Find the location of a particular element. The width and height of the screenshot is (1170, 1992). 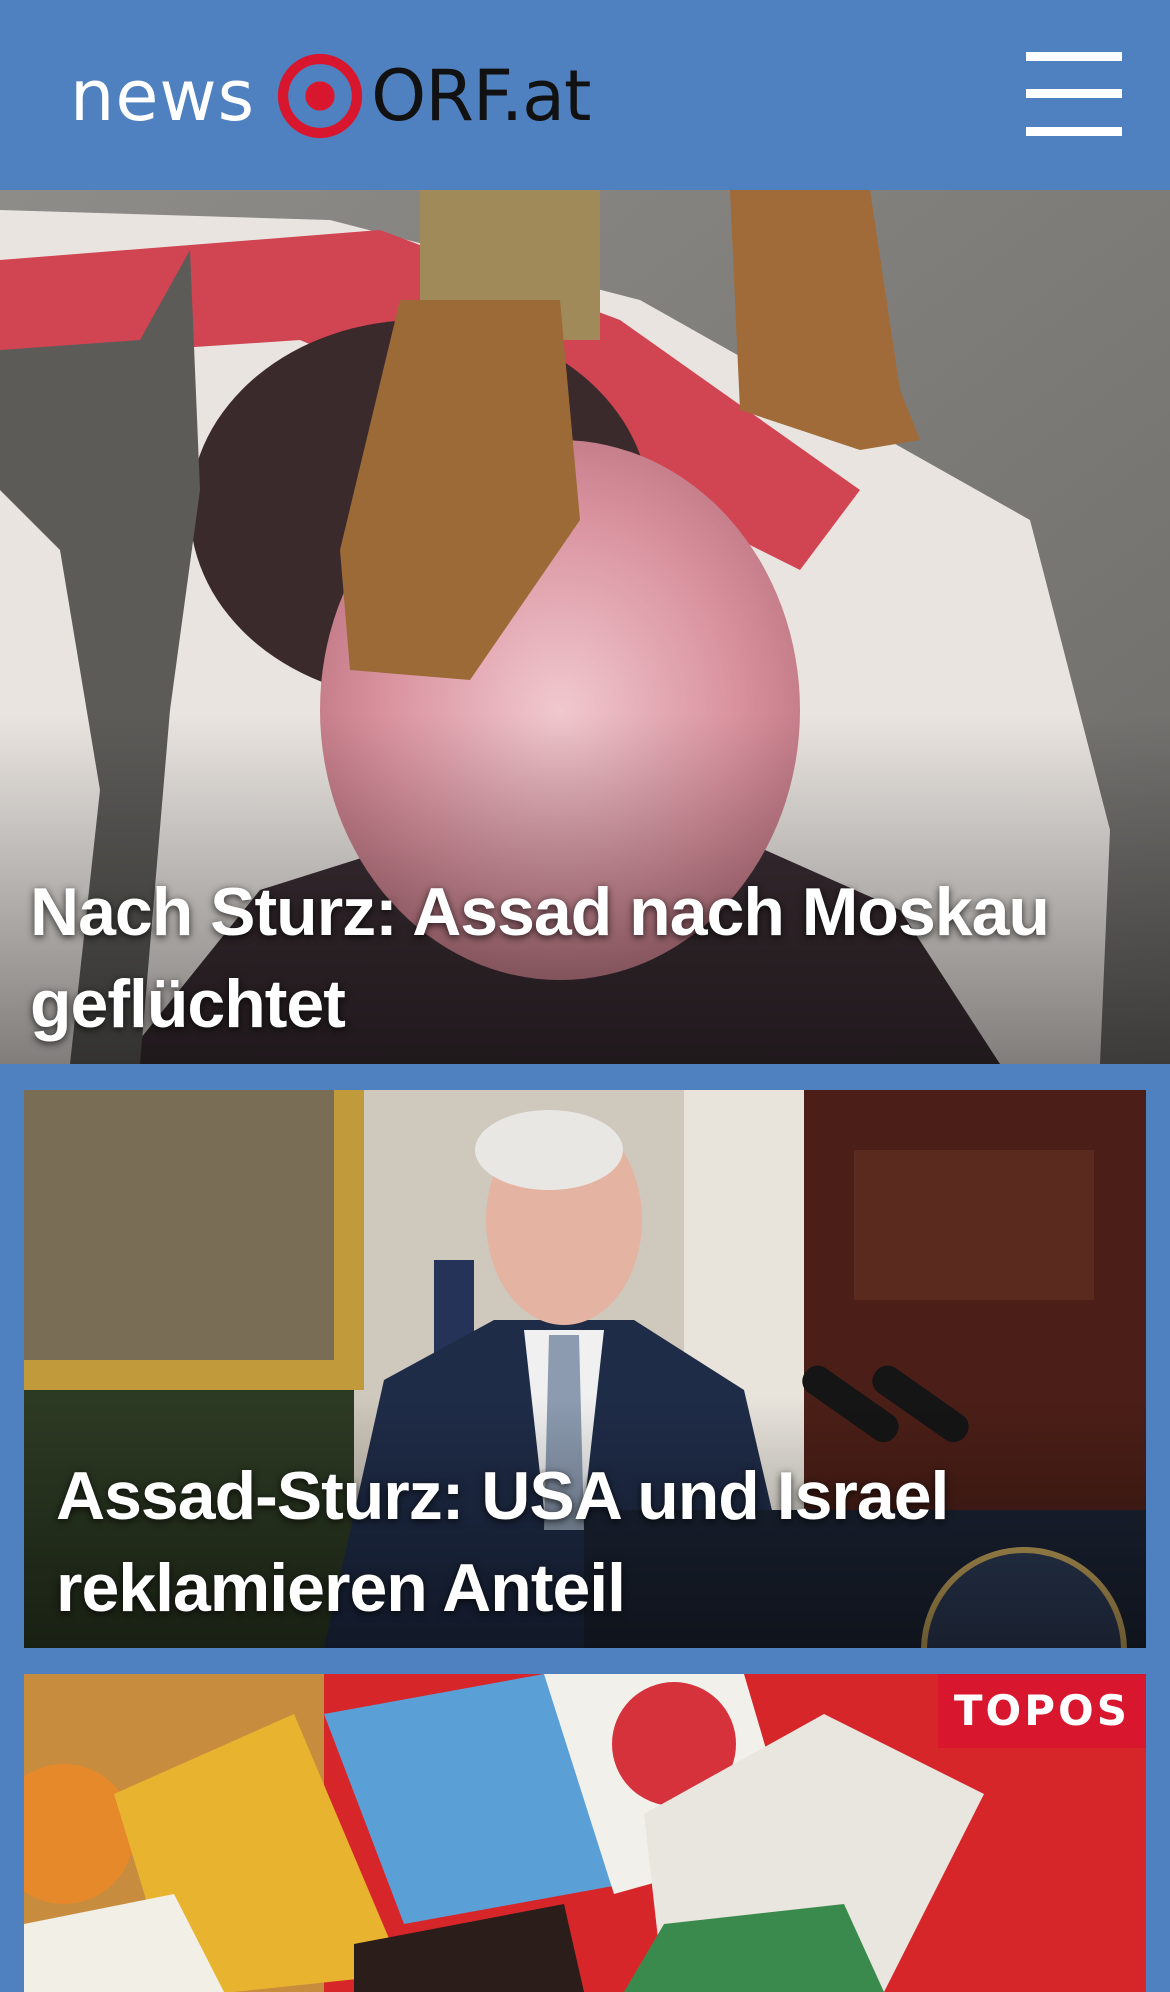

logo-text-news: news is located at coordinates (163, 96).